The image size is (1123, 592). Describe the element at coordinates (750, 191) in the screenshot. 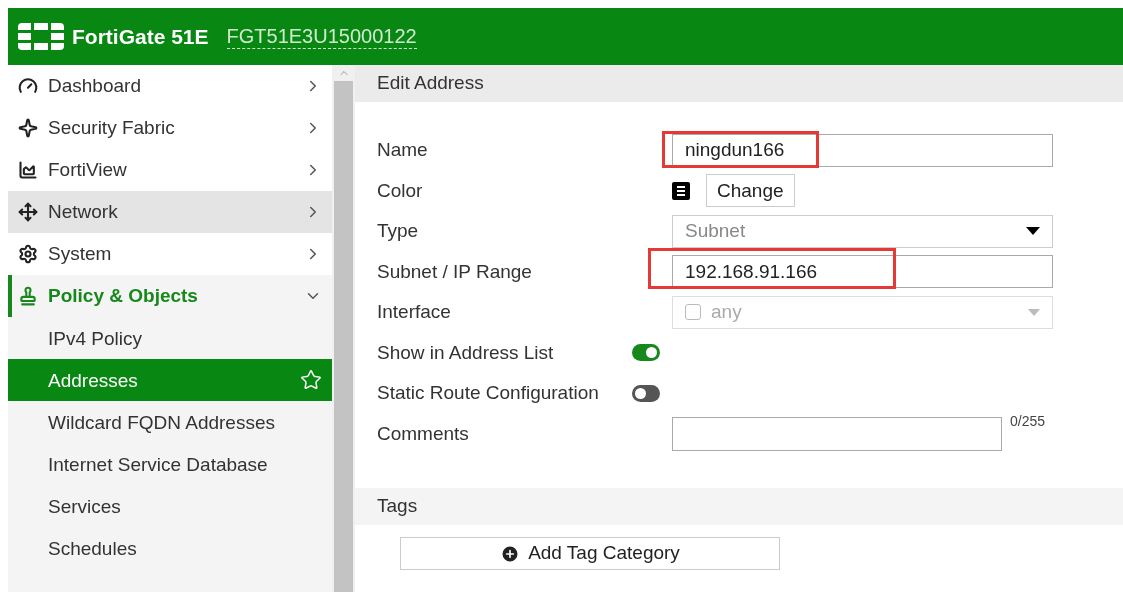

I see `change-button: Change` at that location.